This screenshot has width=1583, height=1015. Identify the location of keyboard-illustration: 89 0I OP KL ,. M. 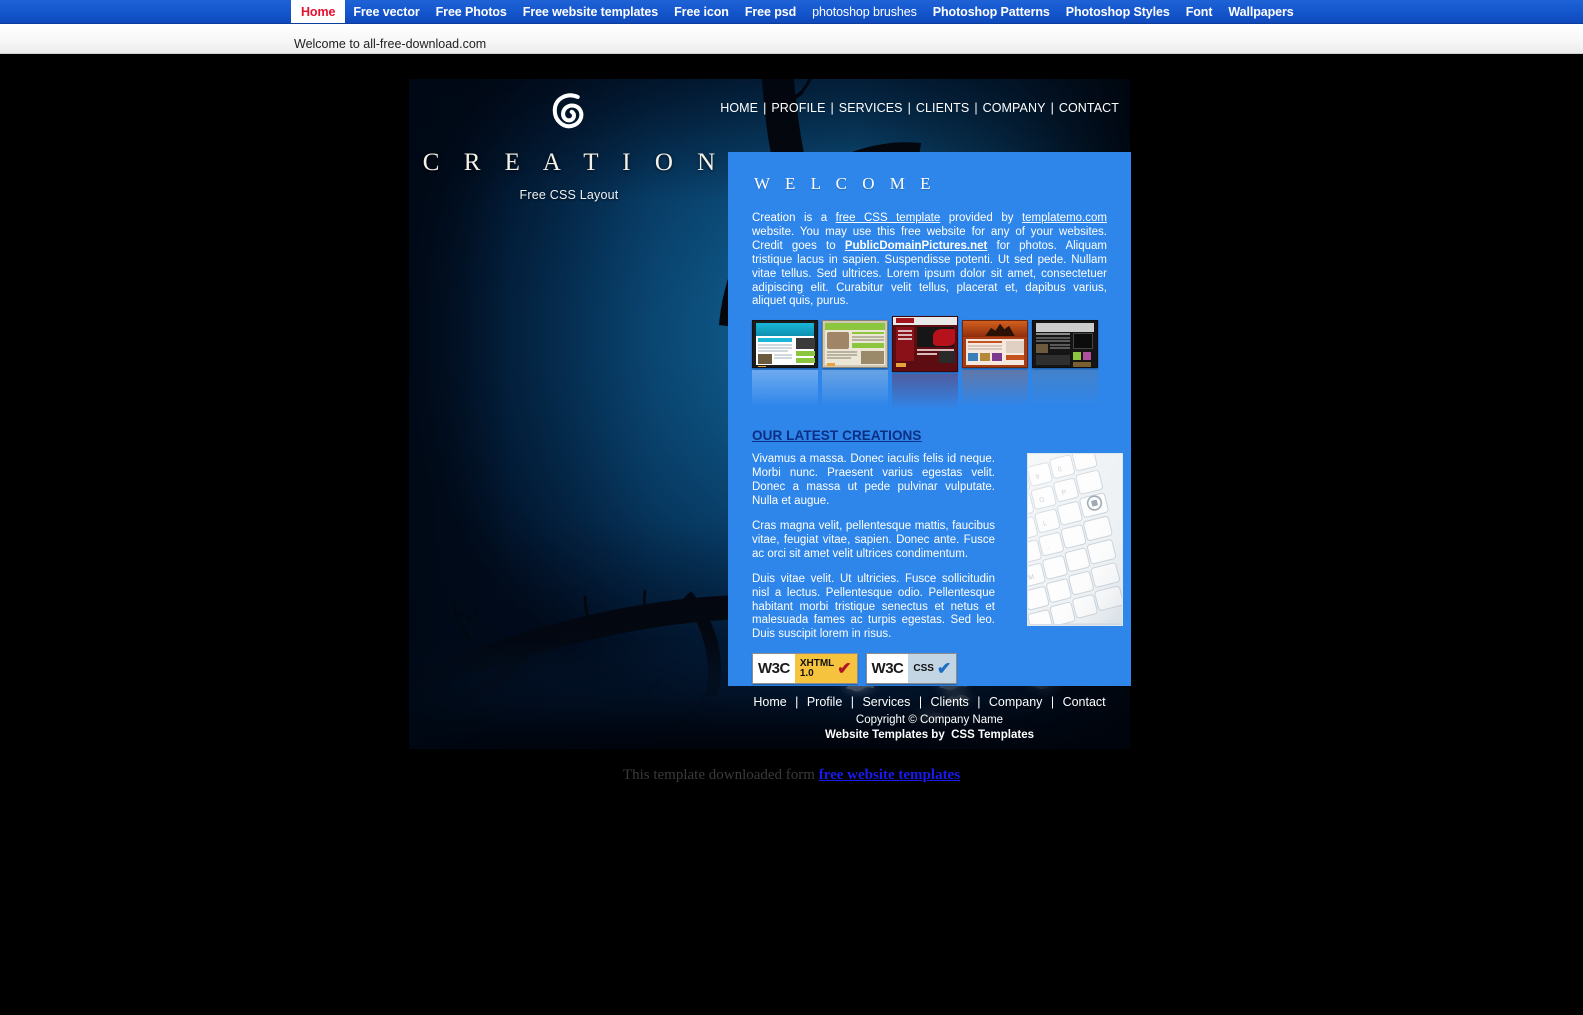
(1075, 540).